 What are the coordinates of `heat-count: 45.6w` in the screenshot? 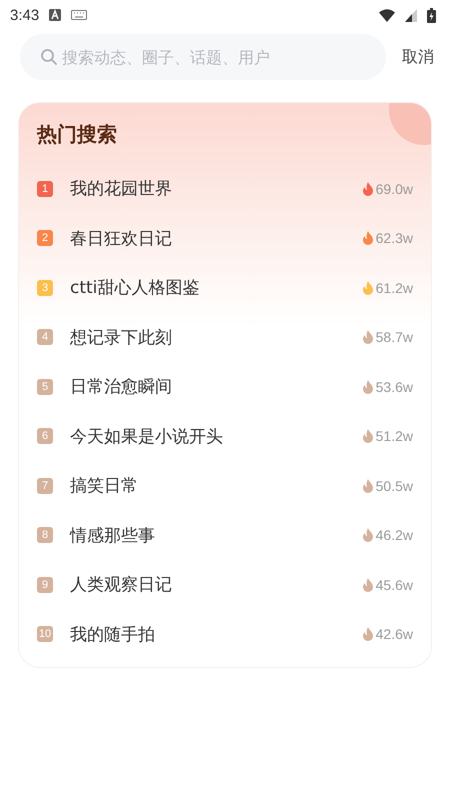 It's located at (394, 584).